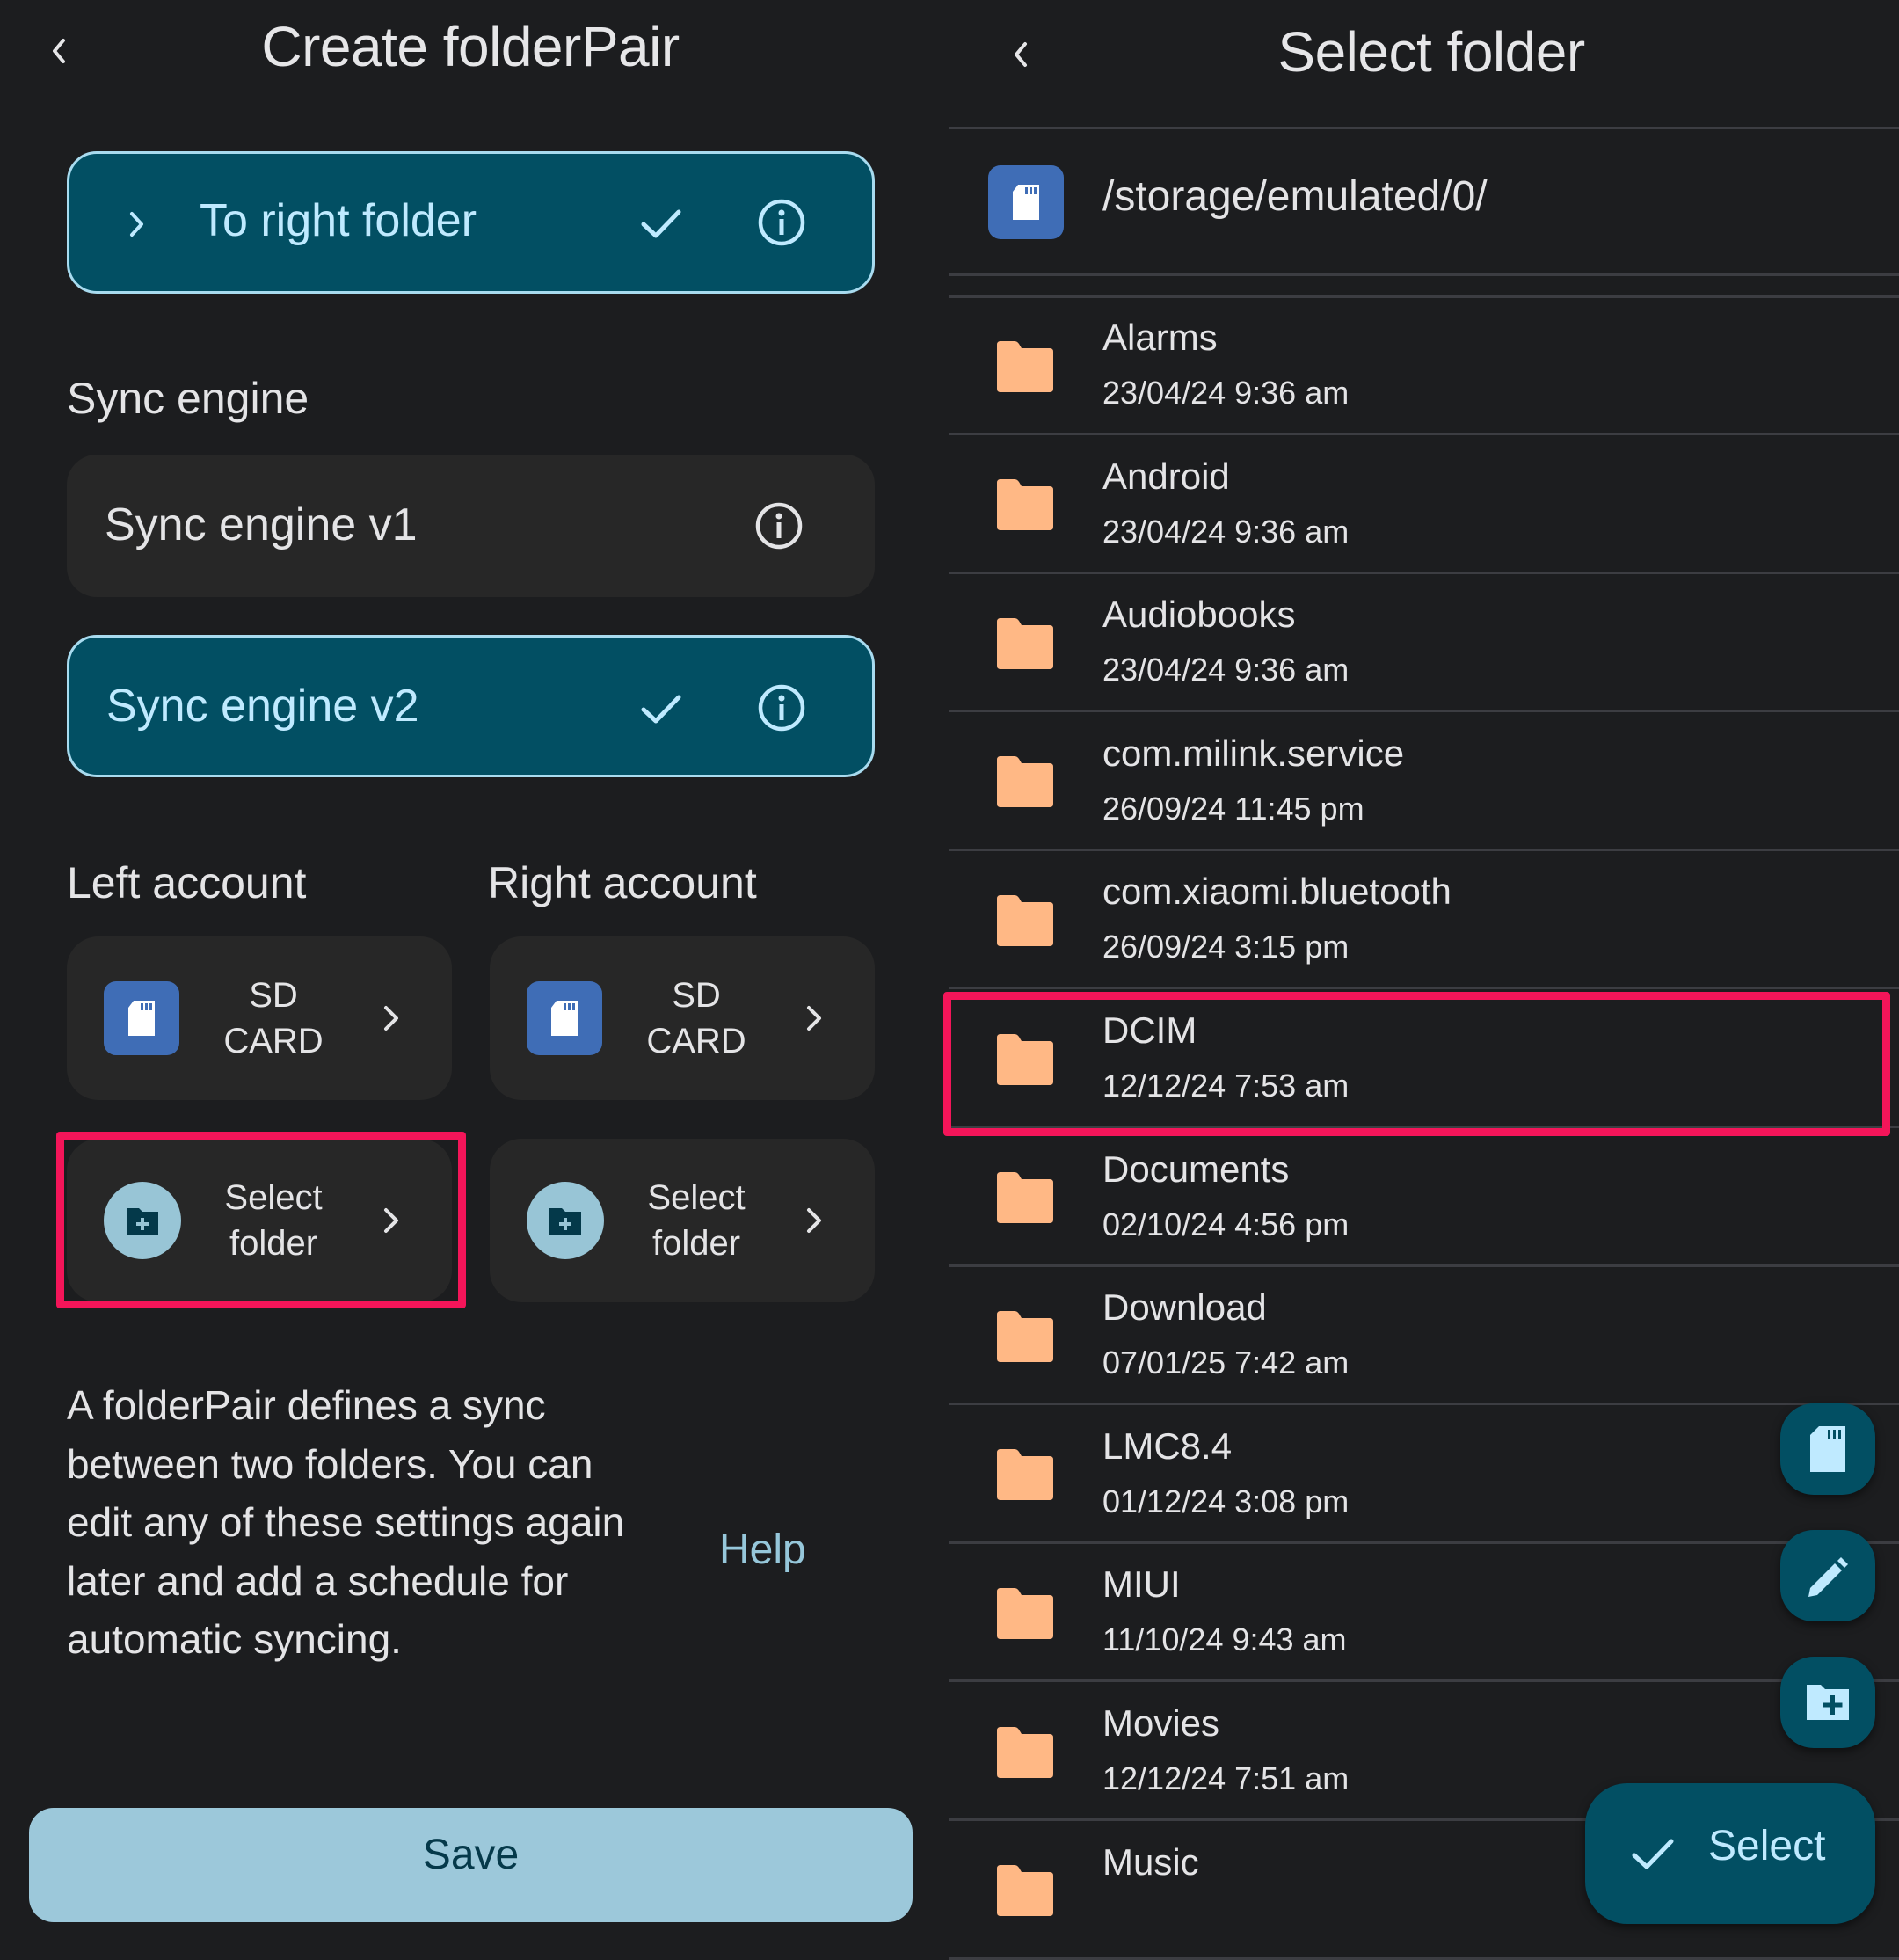  What do you see at coordinates (1224, 1639) in the screenshot?
I see `folder-modified-date: 11/10/24 9:43 am` at bounding box center [1224, 1639].